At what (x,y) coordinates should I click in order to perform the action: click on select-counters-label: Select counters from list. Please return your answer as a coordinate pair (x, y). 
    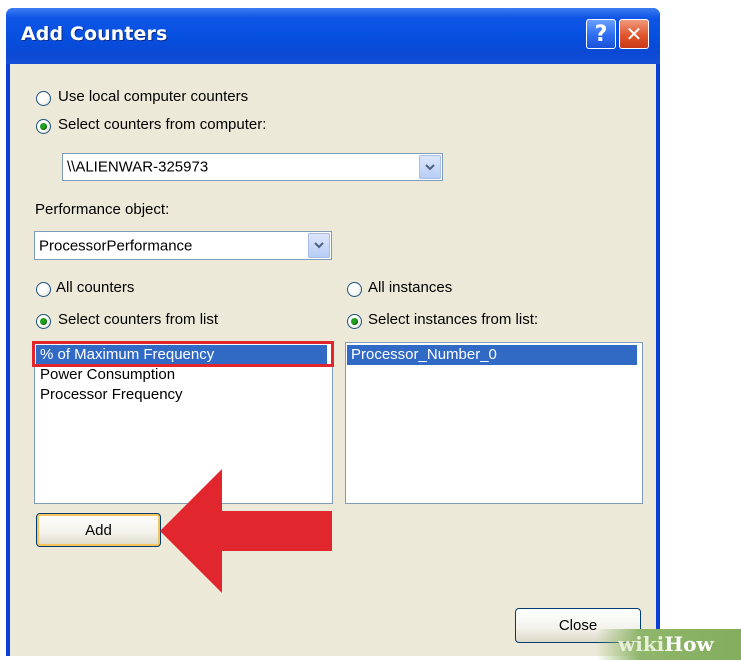
    Looking at the image, I should click on (138, 319).